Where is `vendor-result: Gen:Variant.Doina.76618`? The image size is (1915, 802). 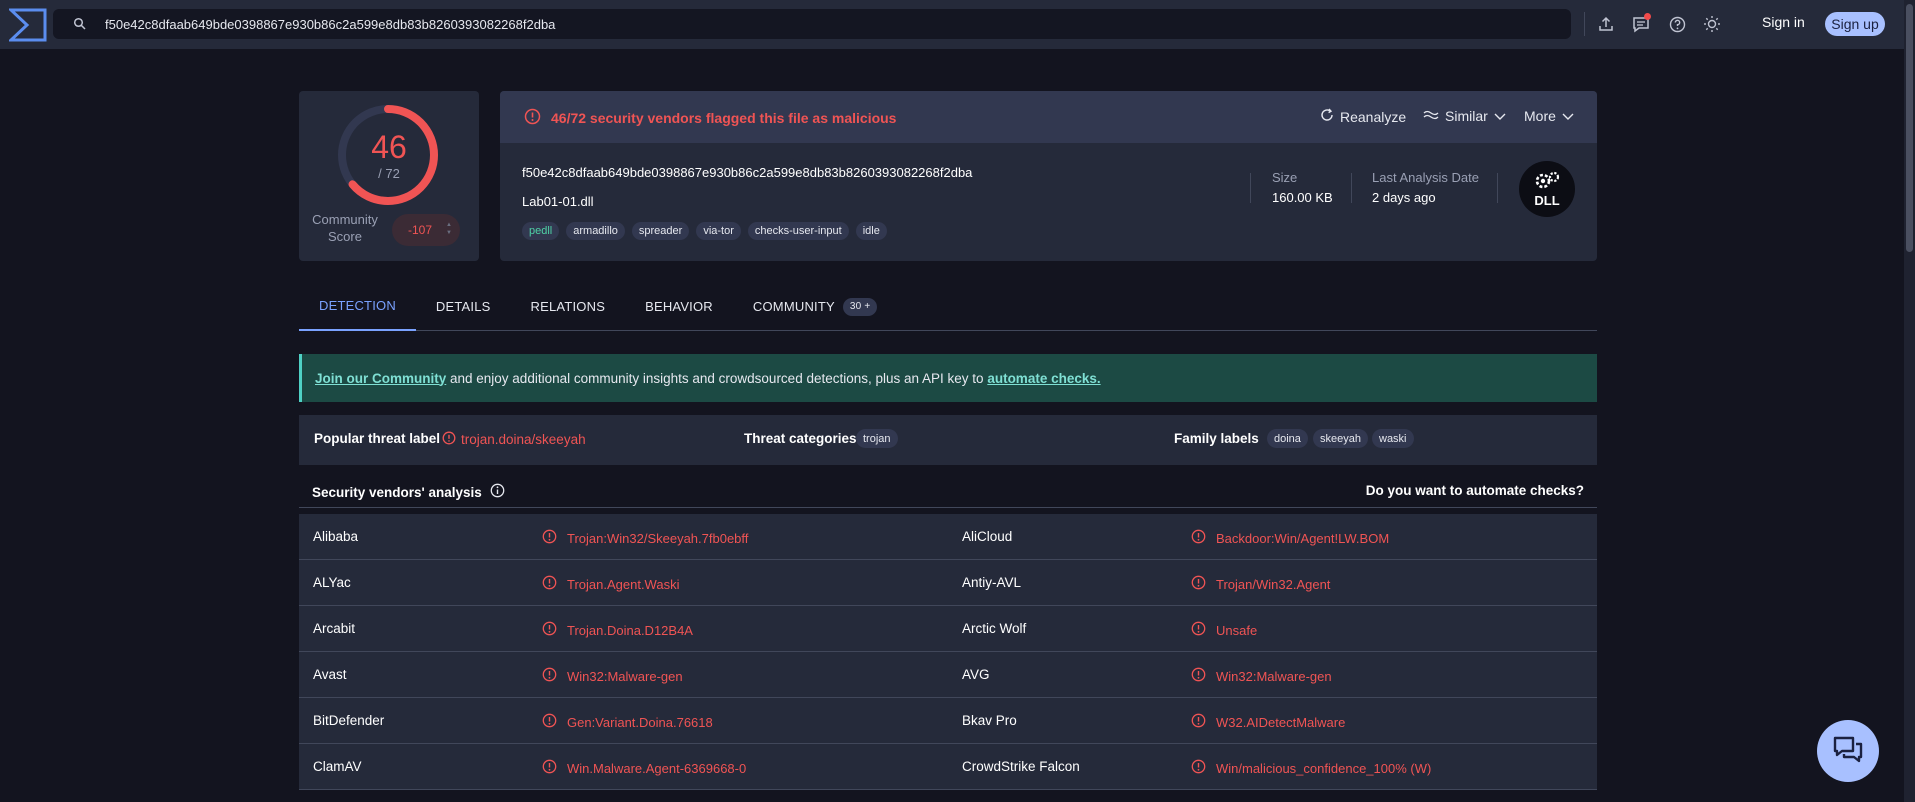 vendor-result: Gen:Variant.Doina.76618 is located at coordinates (627, 722).